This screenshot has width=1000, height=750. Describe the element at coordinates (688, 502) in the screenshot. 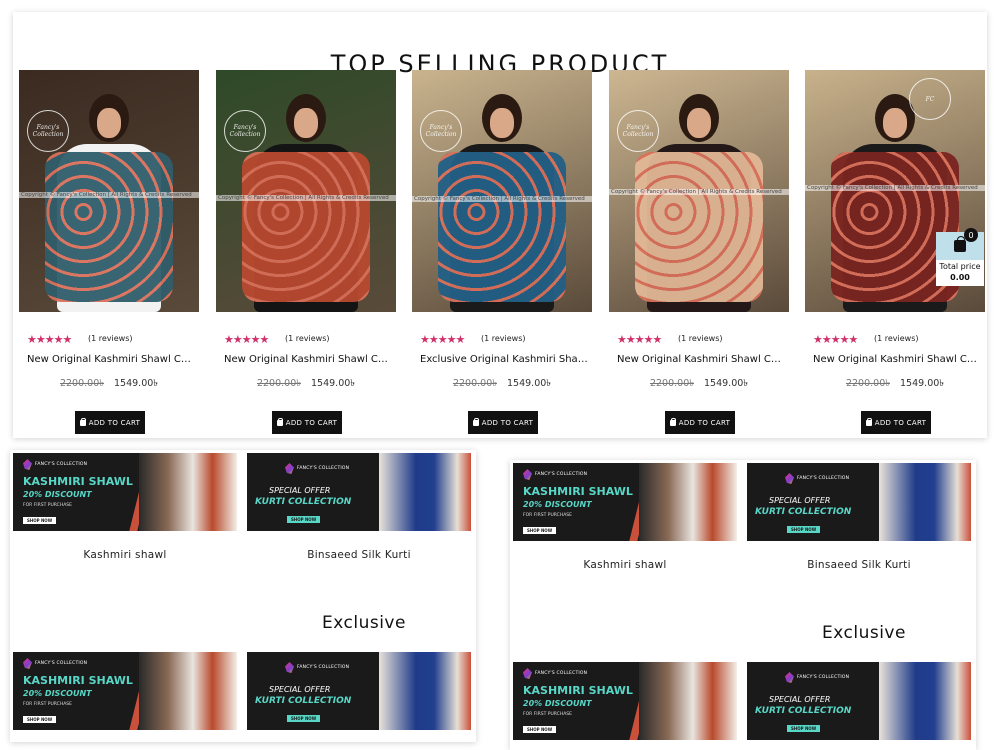

I see `banner-models-photo` at that location.